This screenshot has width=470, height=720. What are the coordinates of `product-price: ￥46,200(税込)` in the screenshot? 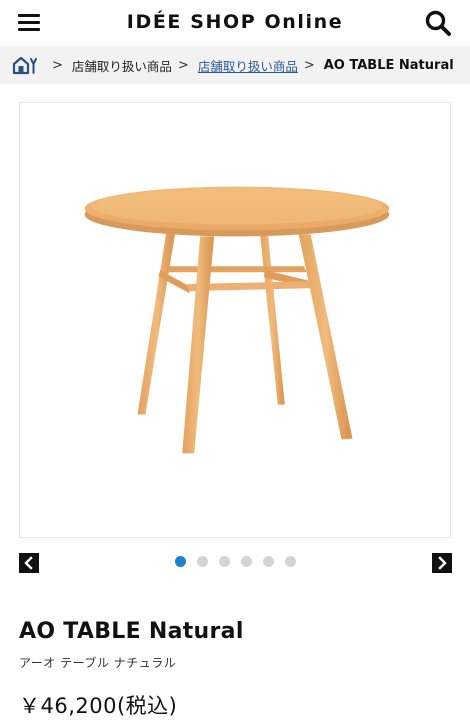 It's located at (98, 706).